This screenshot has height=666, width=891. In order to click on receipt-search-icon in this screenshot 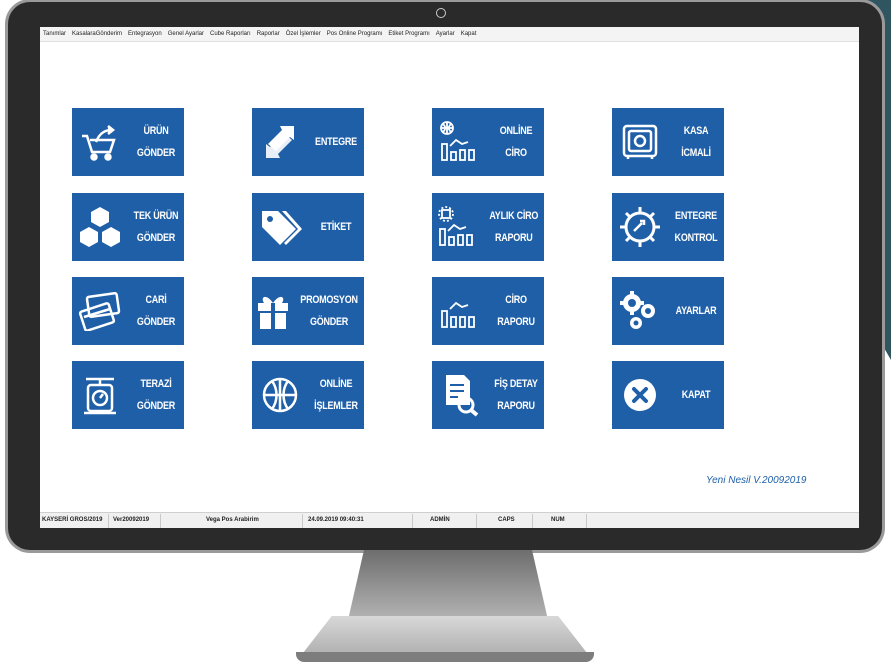, I will do `click(460, 395)`.